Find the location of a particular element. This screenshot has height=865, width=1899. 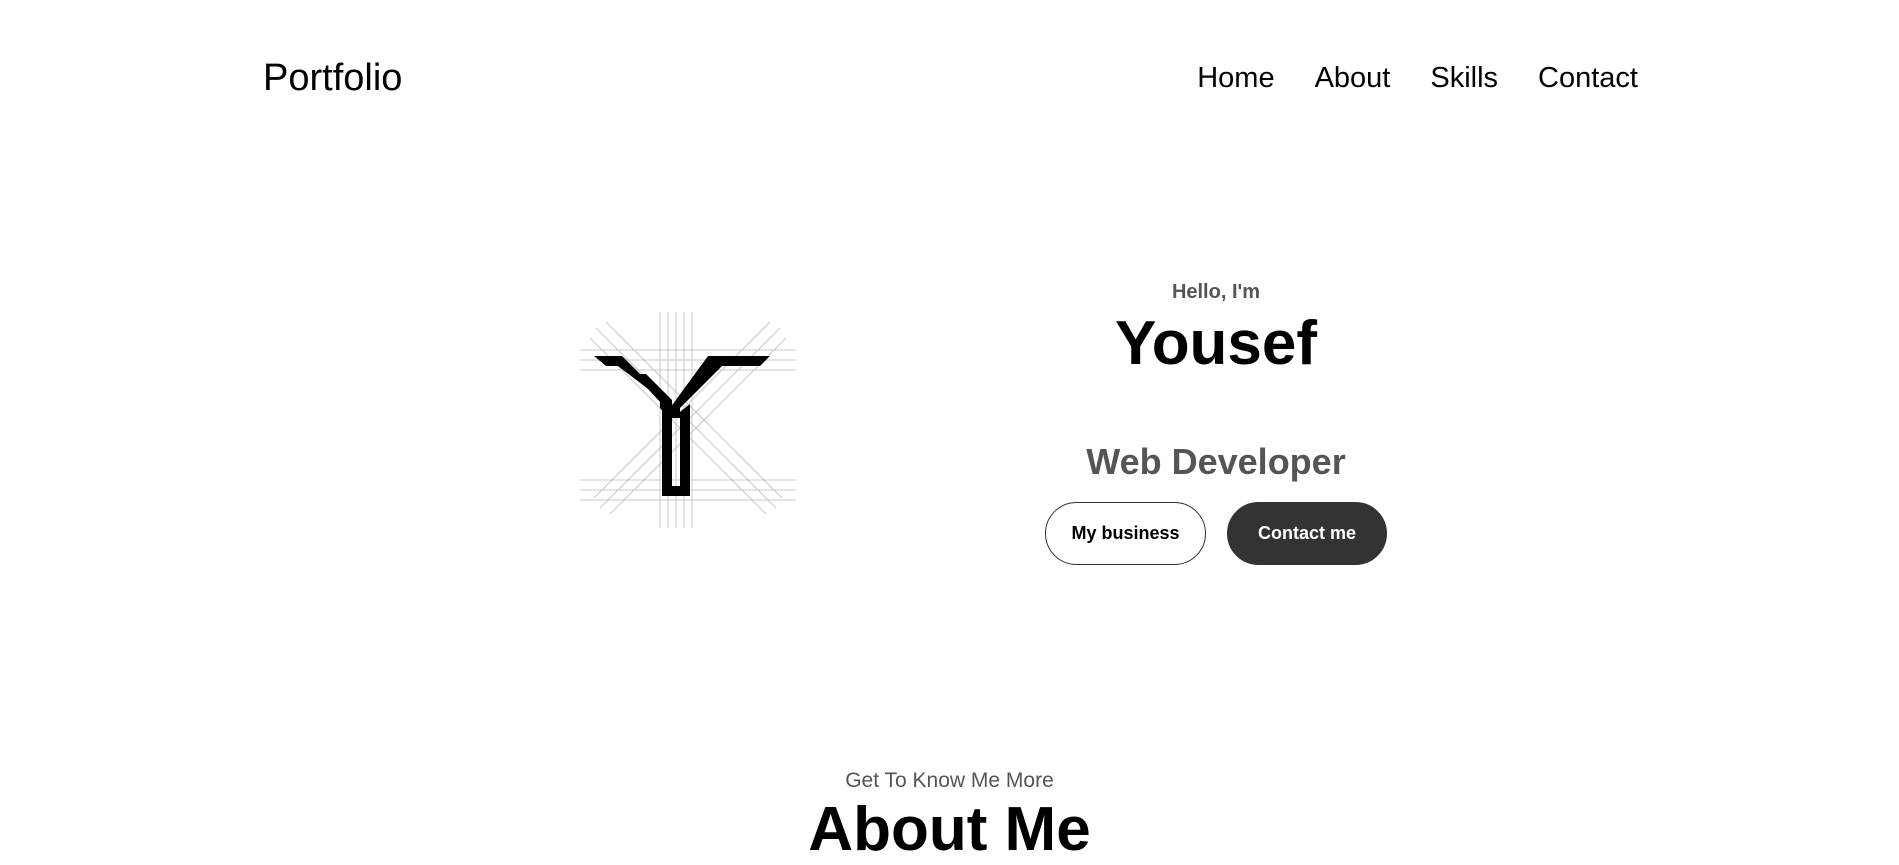

about-section: Get To Know Me More About Me is located at coordinates (949, 816).